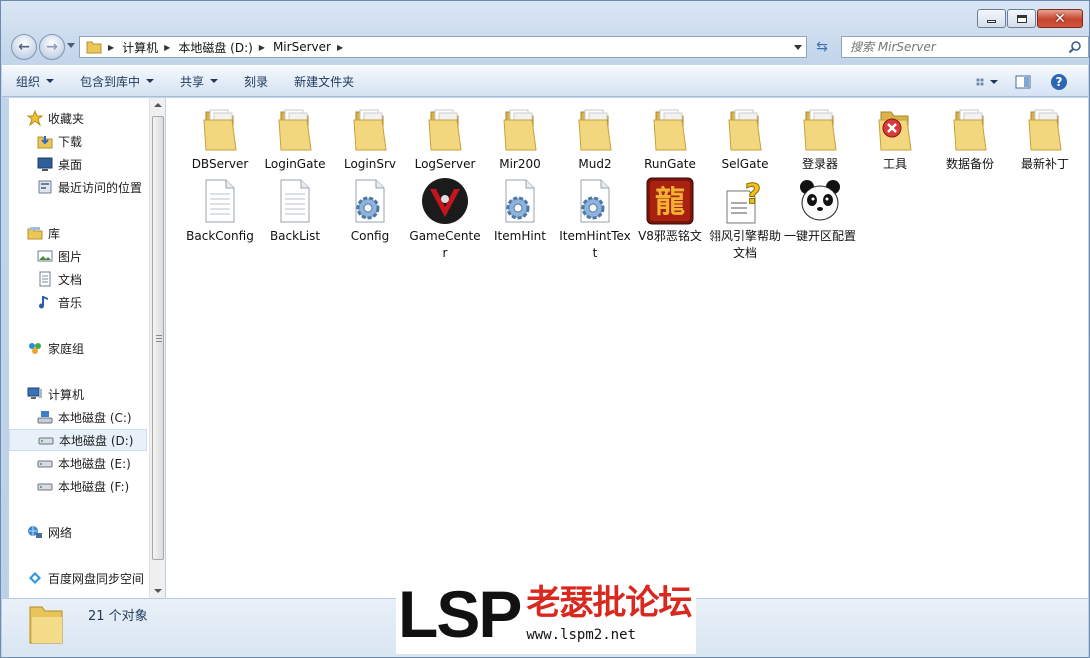 The image size is (1090, 658). I want to click on sidebar-item-documents: 文档, so click(78, 279).